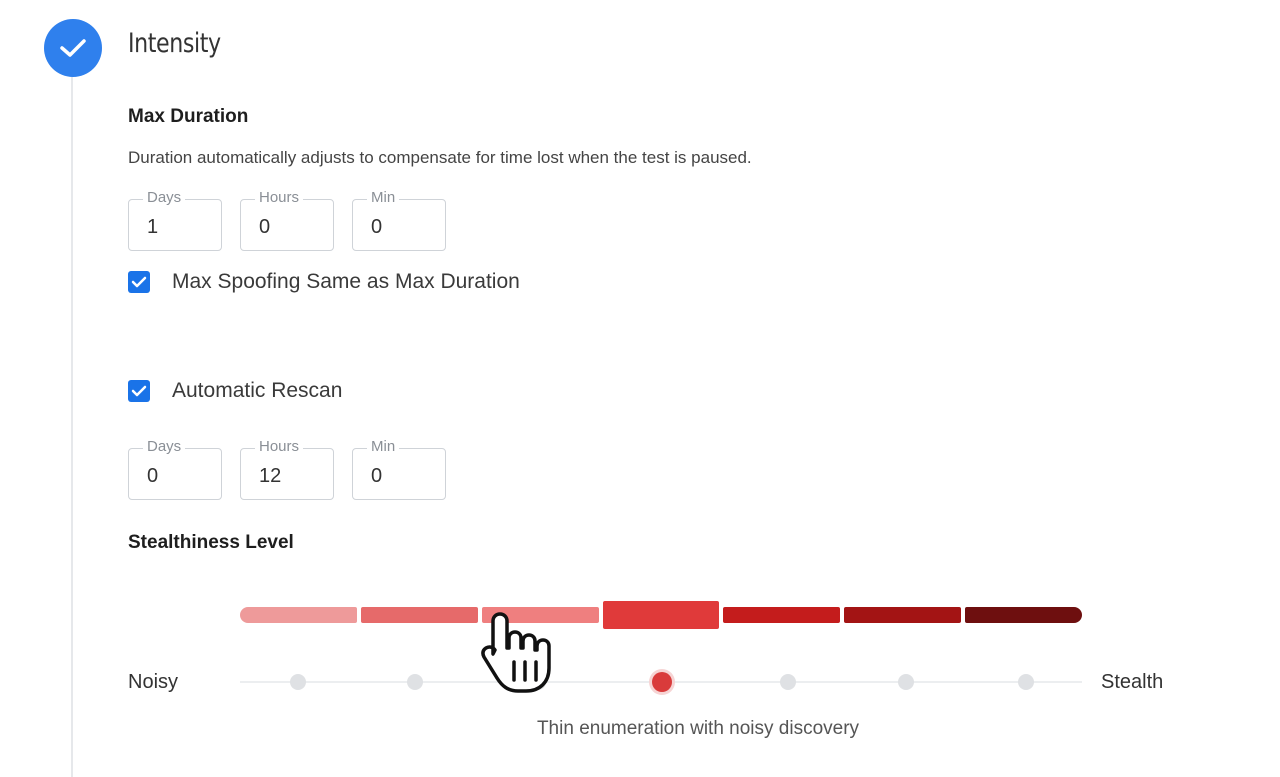 The width and height of the screenshot is (1280, 777). I want to click on rescan-days-field: Days 0, so click(175, 469).